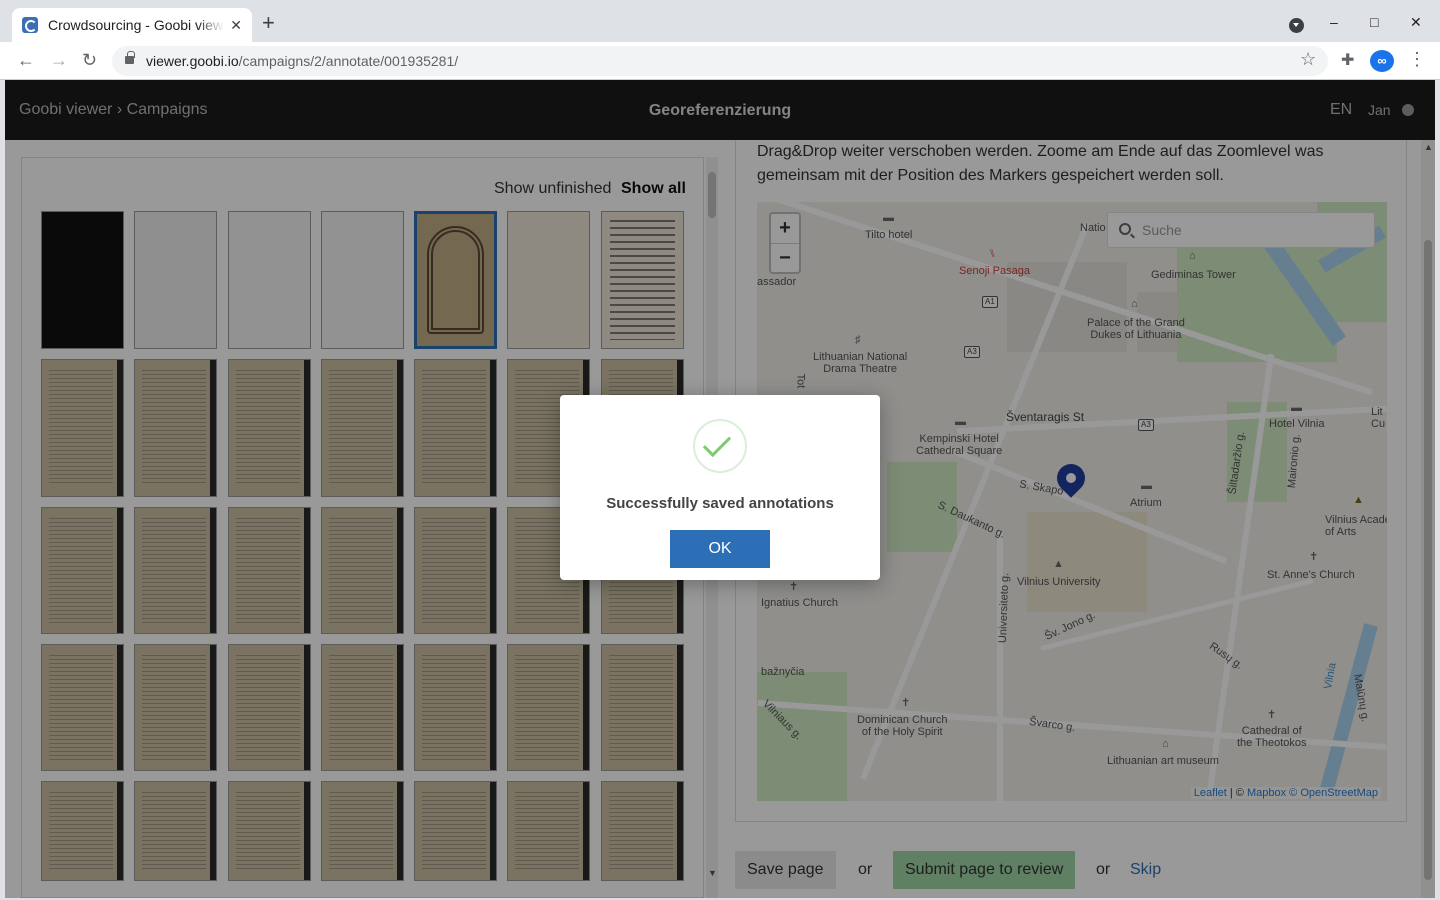 The width and height of the screenshot is (1440, 900). What do you see at coordinates (720, 487) in the screenshot?
I see `success-dialog: Successfully saved annotations OK` at bounding box center [720, 487].